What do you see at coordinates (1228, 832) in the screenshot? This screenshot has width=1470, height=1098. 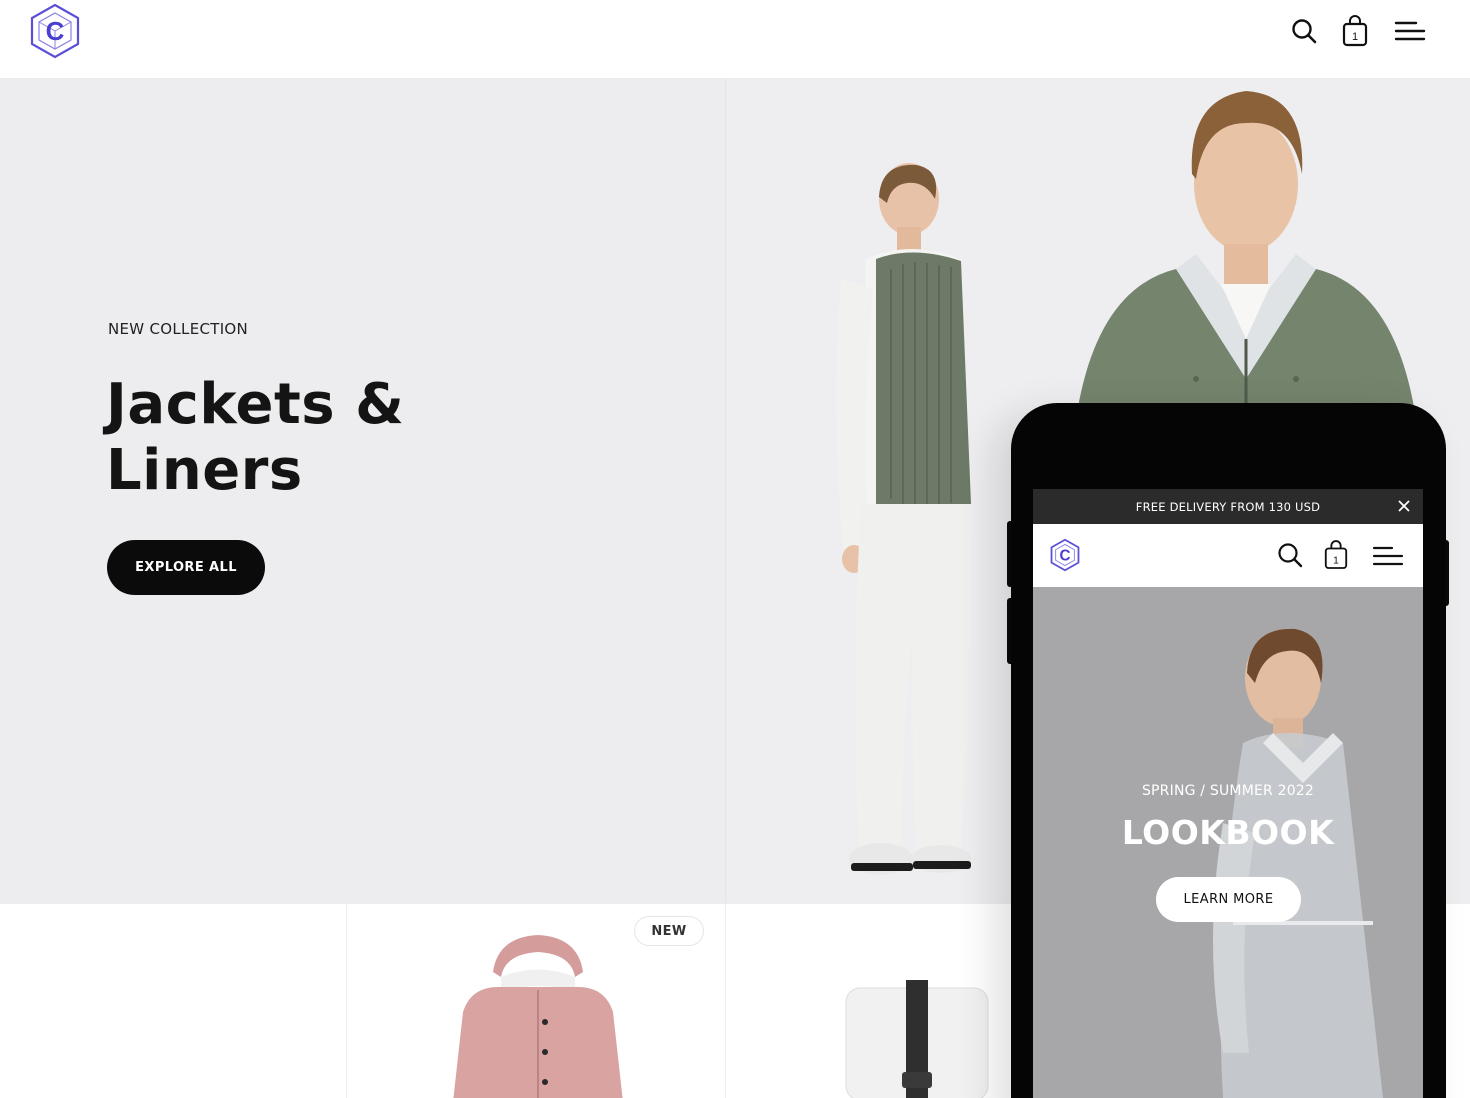 I see `lookbook-title: LOOKBOOK` at bounding box center [1228, 832].